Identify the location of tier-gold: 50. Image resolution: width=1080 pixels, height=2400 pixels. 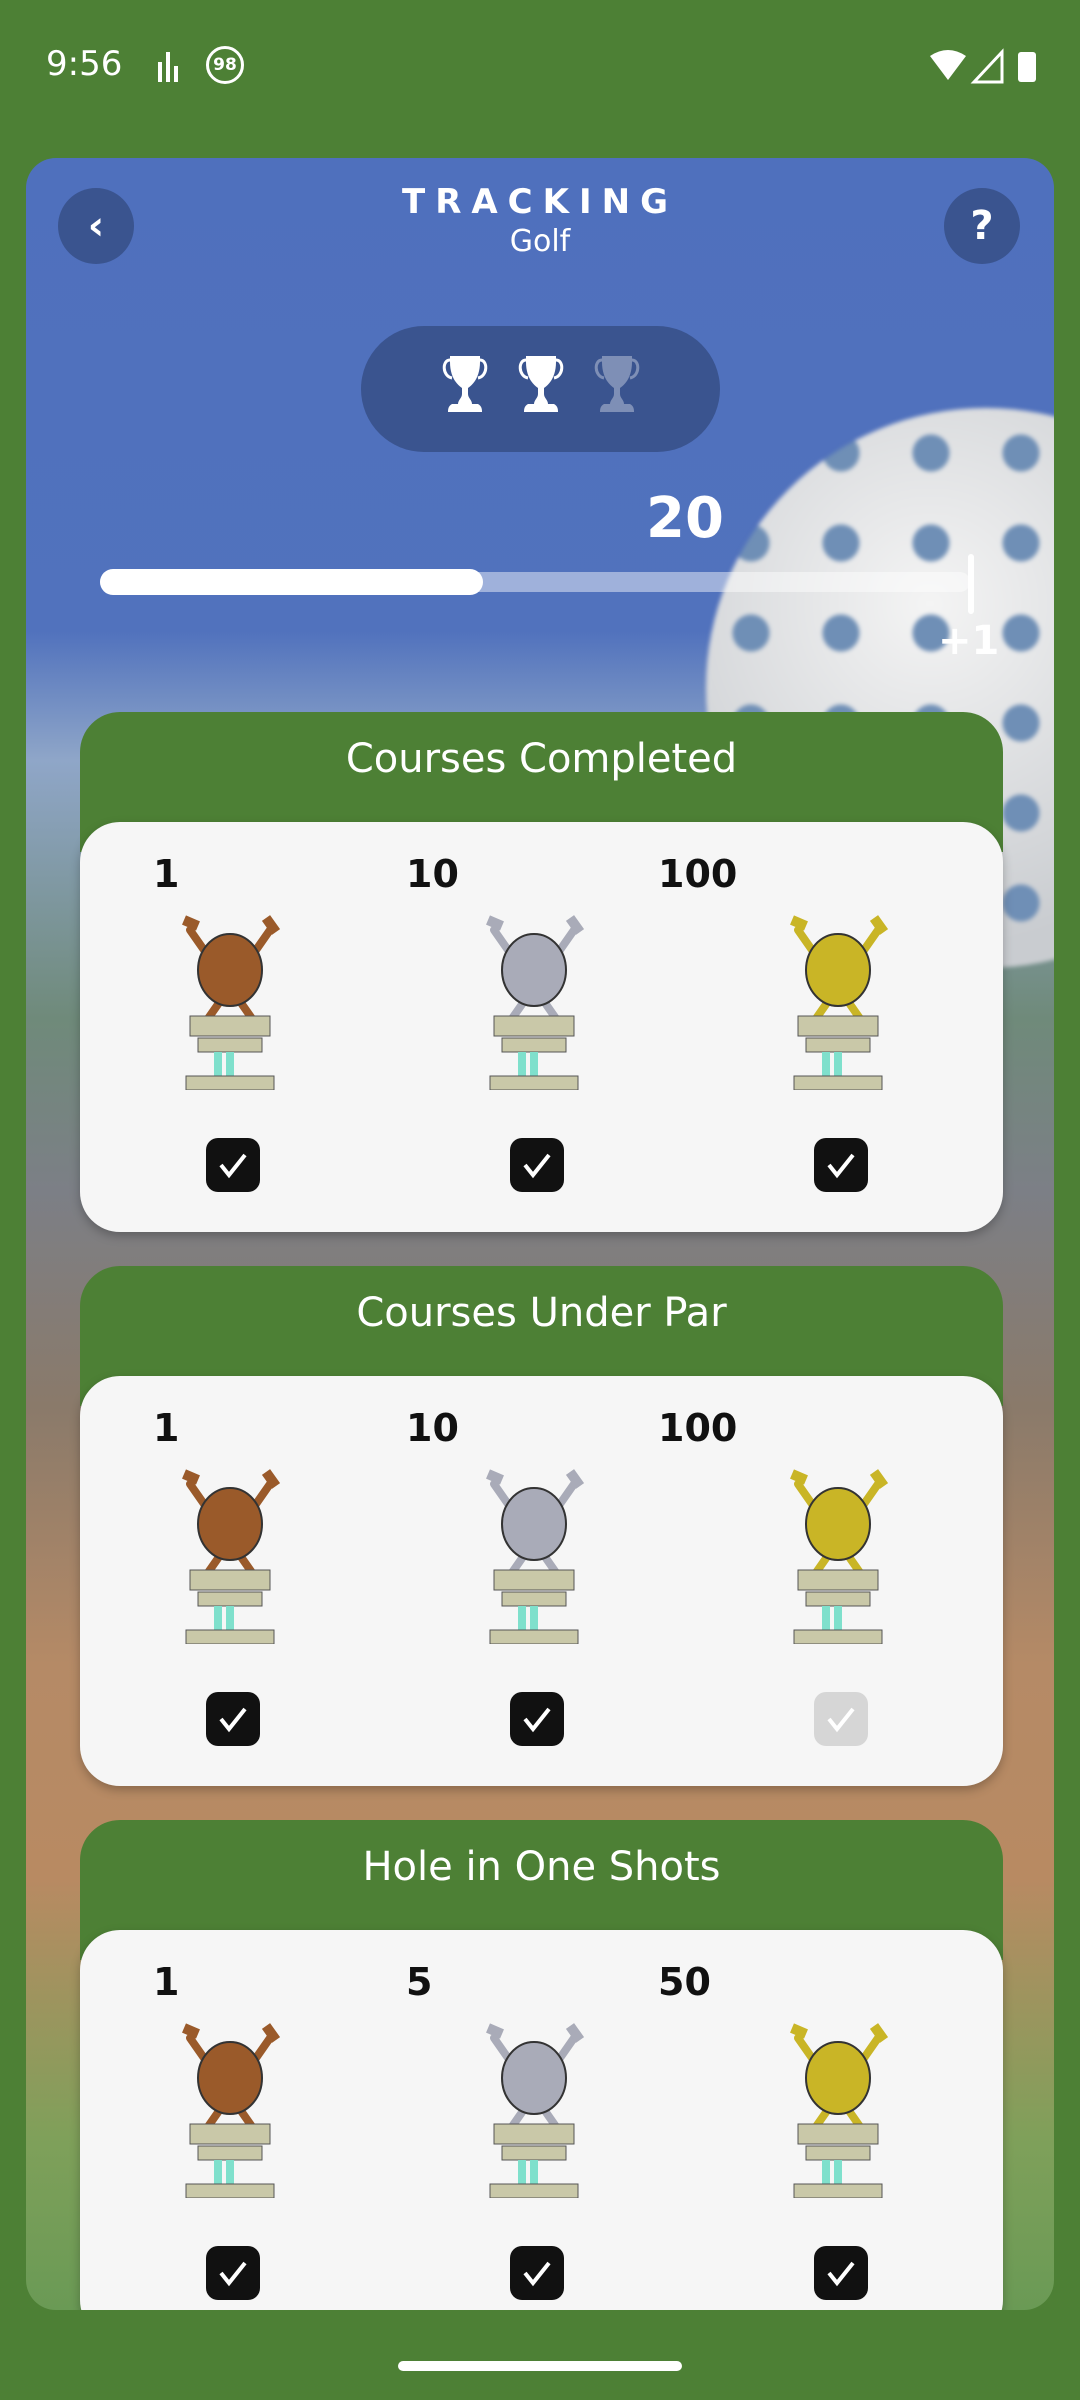
(823, 2120).